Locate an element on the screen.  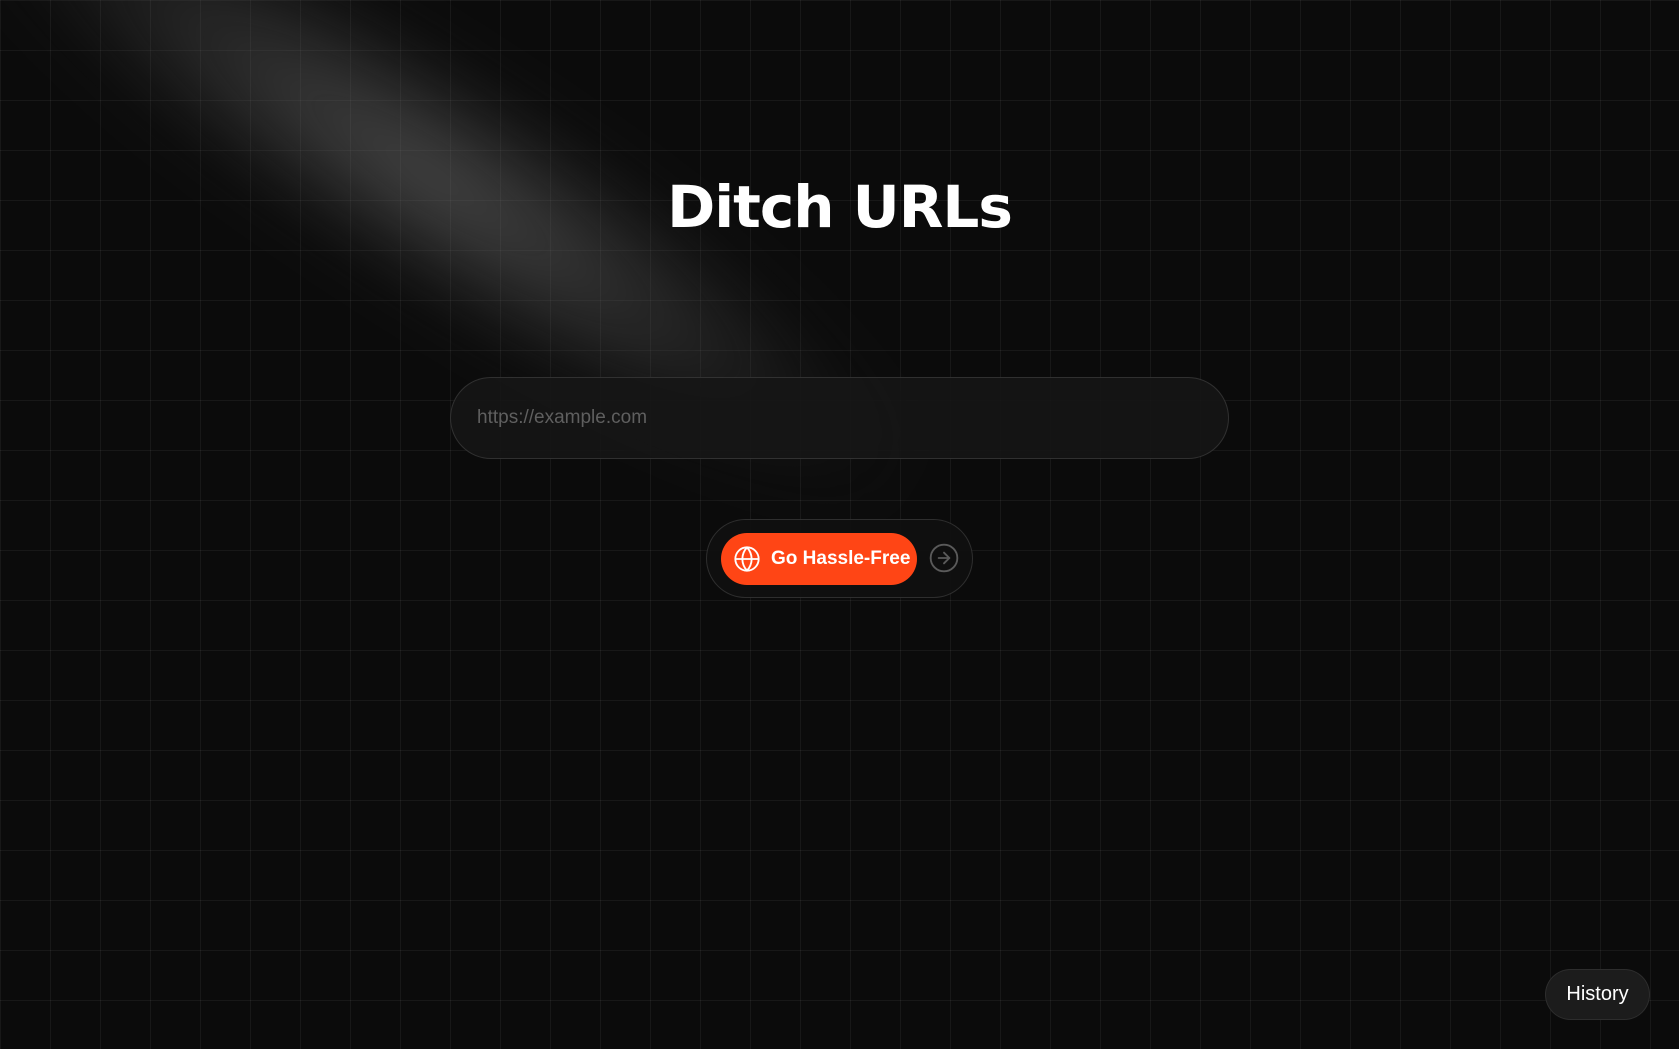
action-group: Go Hassle-Free is located at coordinates (839, 558).